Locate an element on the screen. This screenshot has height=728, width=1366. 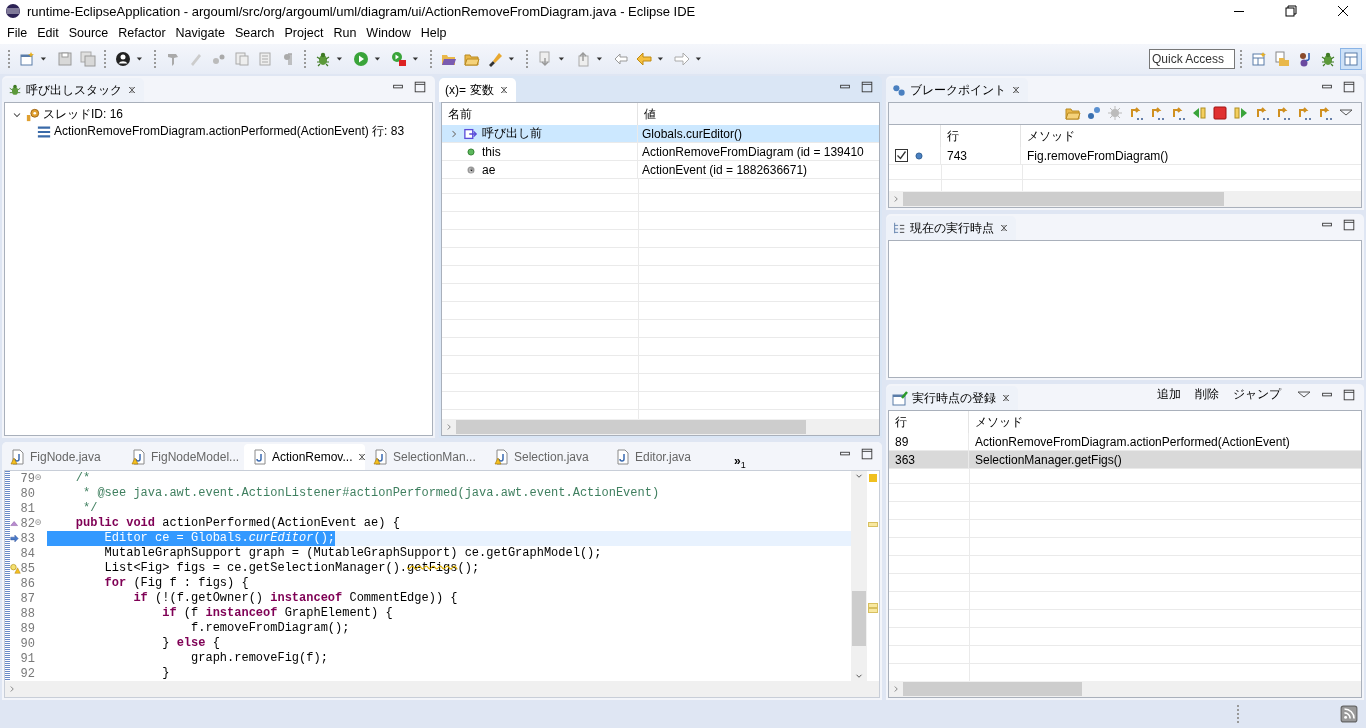
menu-item: Window is located at coordinates (388, 33).